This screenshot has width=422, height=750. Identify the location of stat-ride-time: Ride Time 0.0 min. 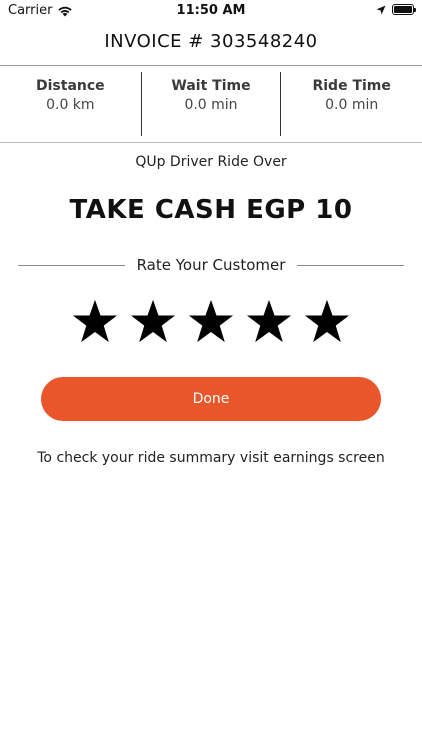
(351, 104).